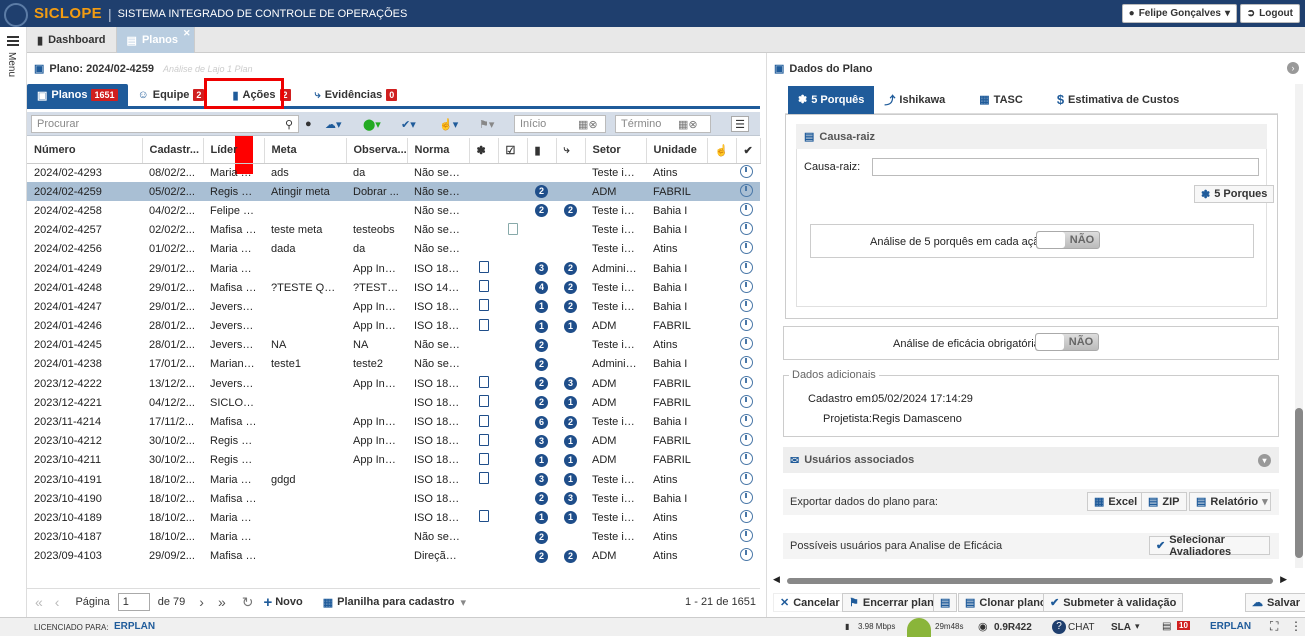 This screenshot has height=637, width=1305. I want to click on tab-estimativa: $ Estimativa de Custos, so click(1118, 100).